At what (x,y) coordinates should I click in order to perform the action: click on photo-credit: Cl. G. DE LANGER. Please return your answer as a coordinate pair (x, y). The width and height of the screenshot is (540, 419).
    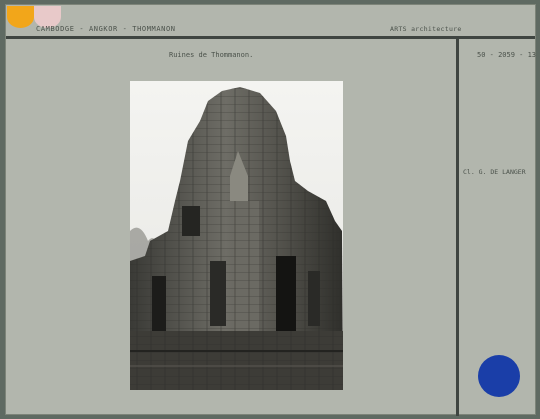
    Looking at the image, I should click on (494, 172).